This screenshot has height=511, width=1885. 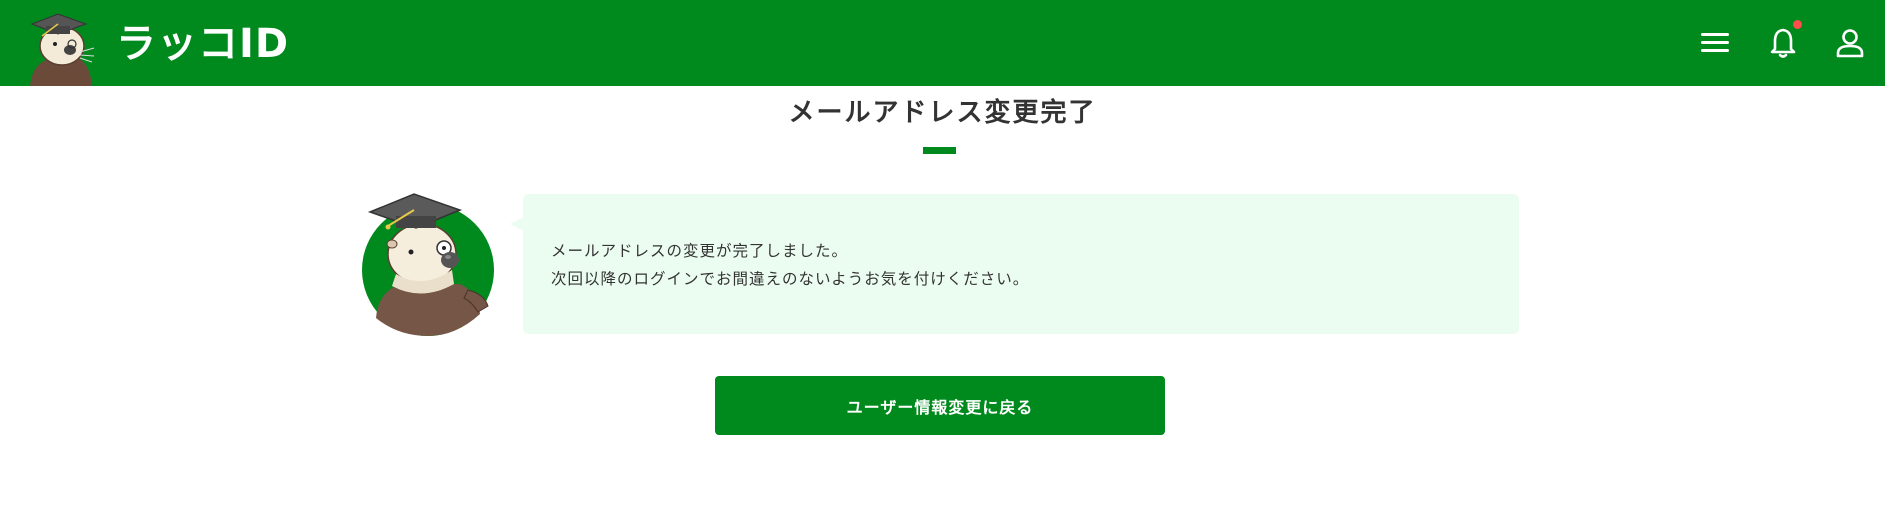 I want to click on message-bubble, so click(x=1021, y=264).